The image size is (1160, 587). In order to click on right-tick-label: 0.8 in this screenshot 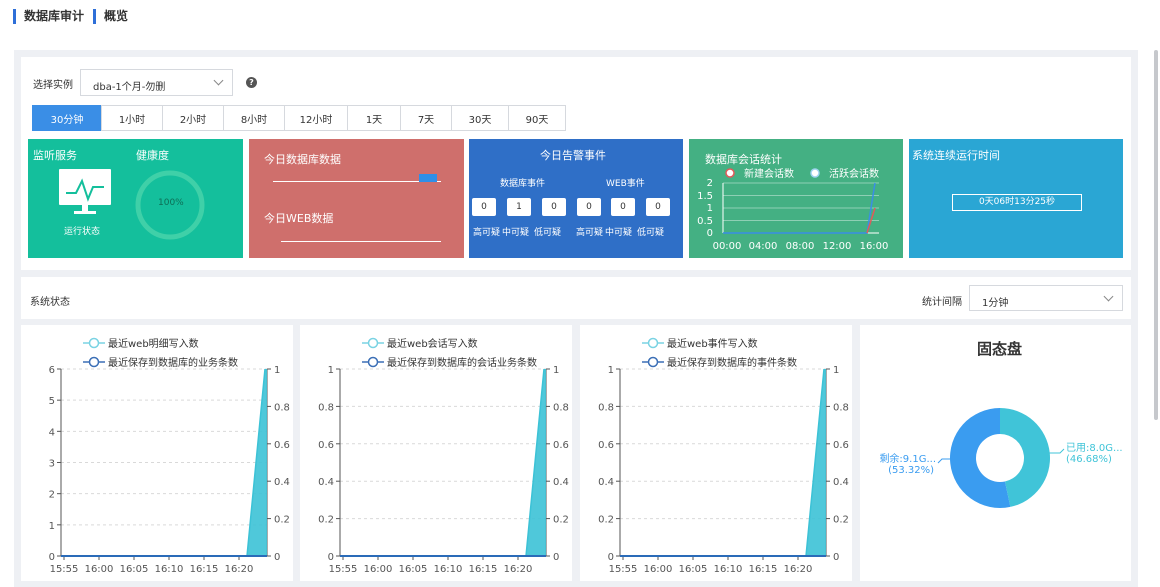, I will do `click(841, 407)`.